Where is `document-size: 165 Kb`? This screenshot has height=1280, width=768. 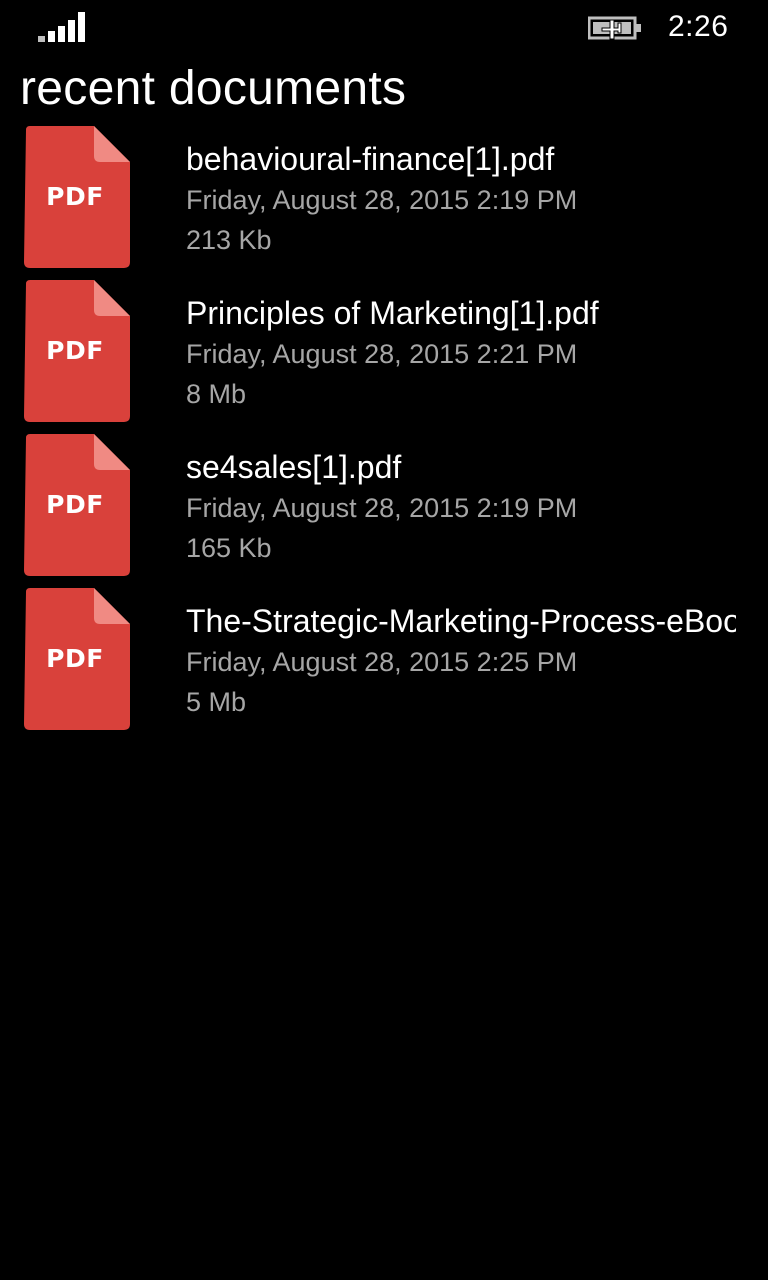
document-size: 165 Kb is located at coordinates (229, 548).